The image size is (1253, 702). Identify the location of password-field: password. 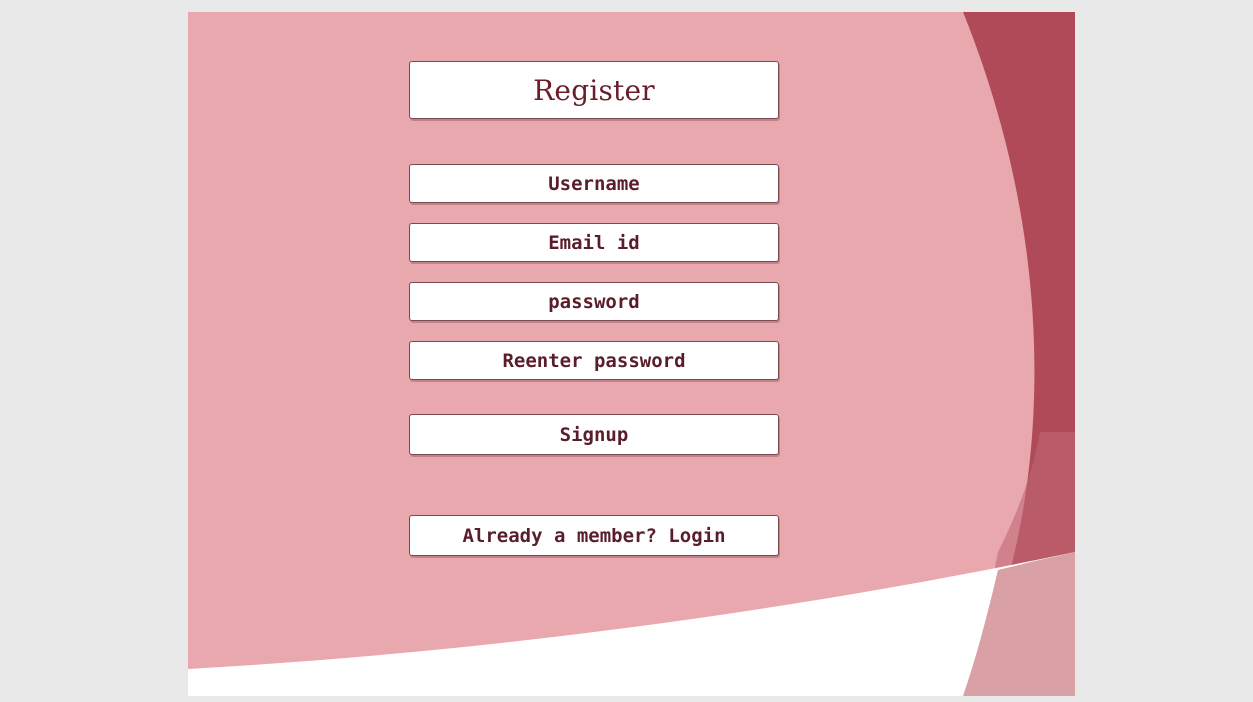
(594, 301).